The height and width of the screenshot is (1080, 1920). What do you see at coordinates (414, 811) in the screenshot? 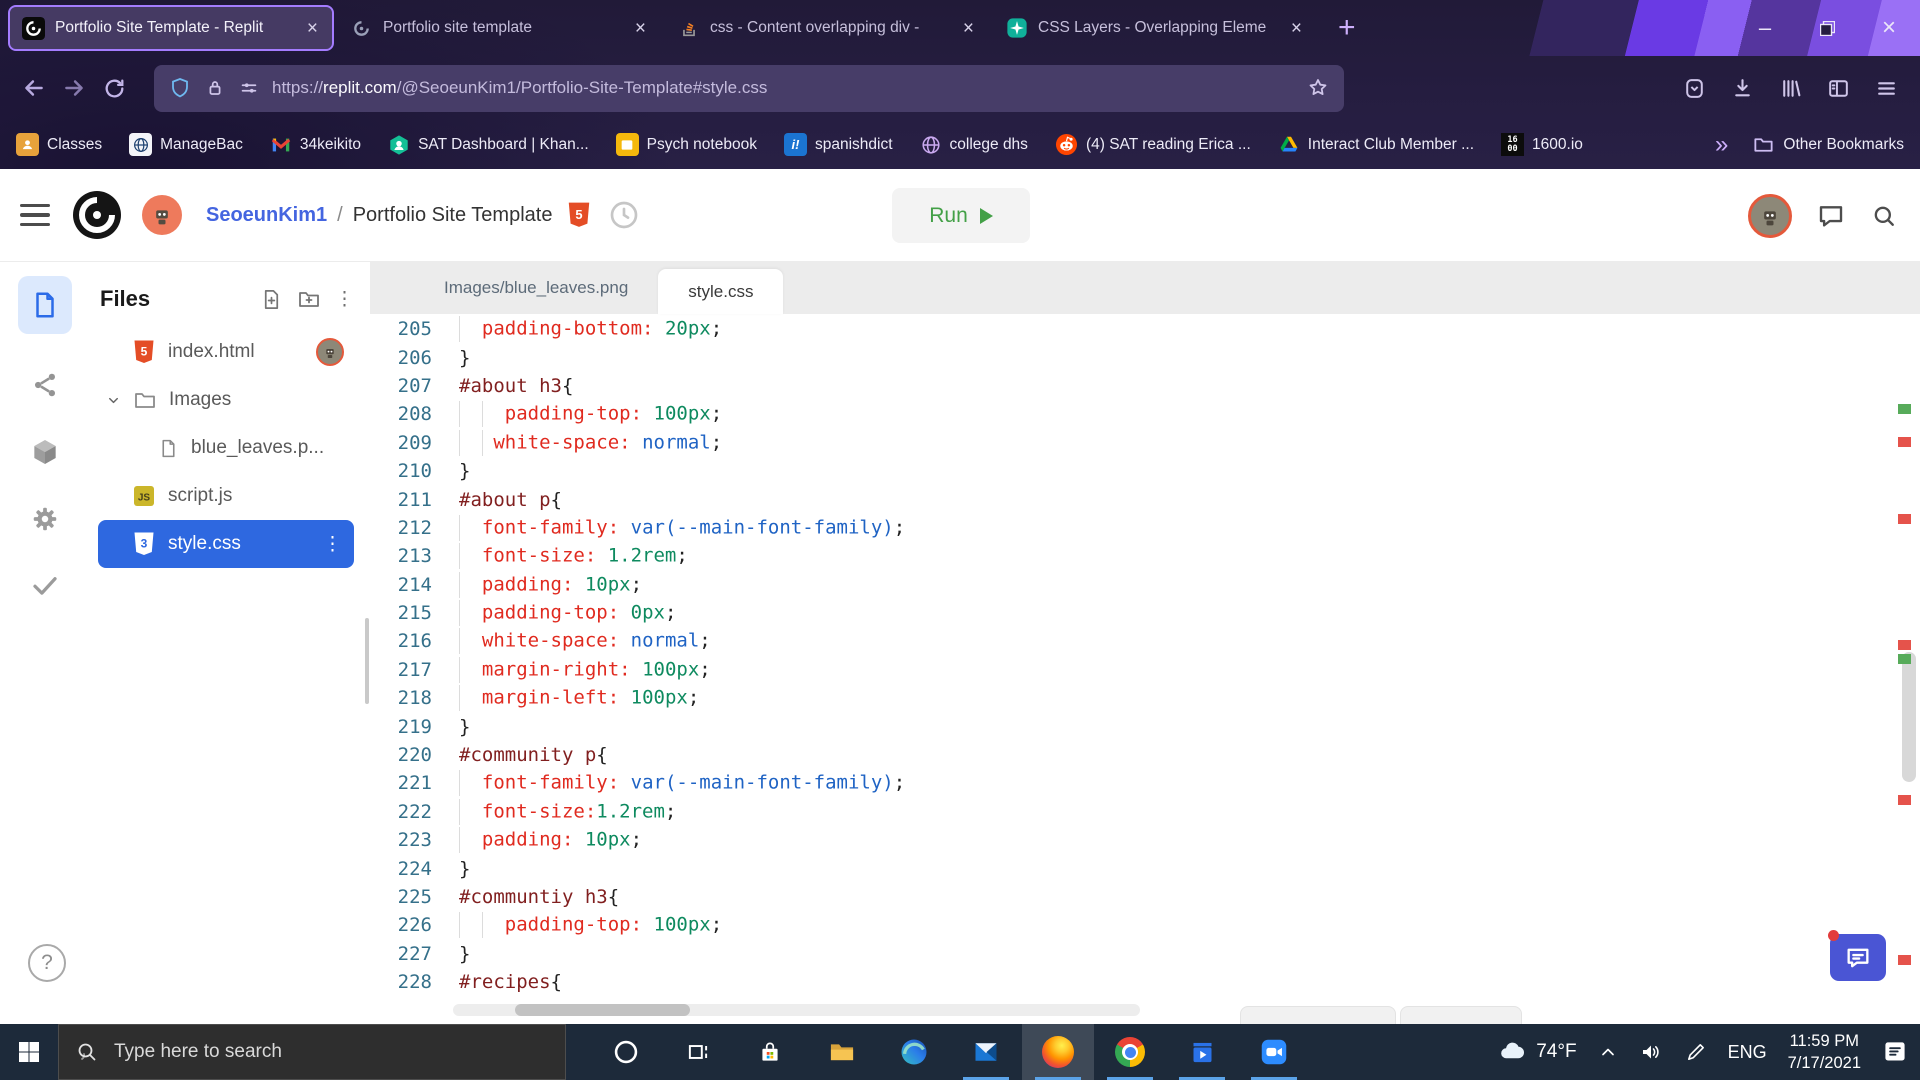
I see `line-number: 222` at bounding box center [414, 811].